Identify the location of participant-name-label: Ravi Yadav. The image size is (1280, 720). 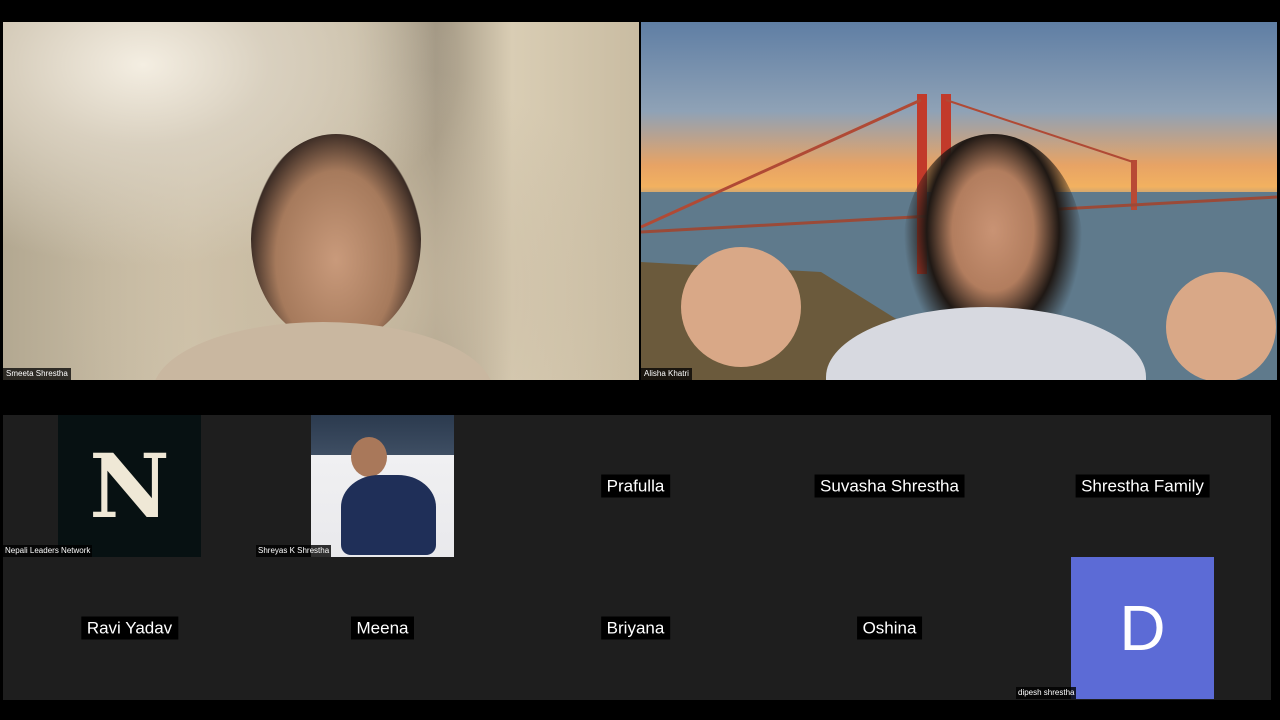
(129, 628).